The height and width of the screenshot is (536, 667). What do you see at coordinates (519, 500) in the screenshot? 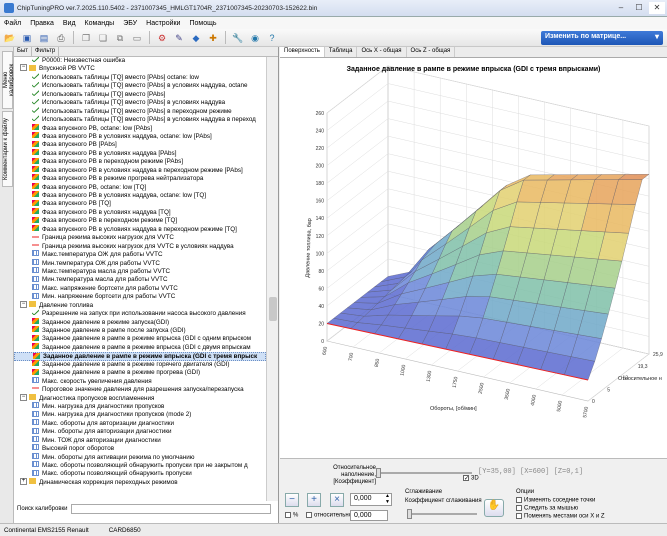
I see `checkbox-neighbors` at bounding box center [519, 500].